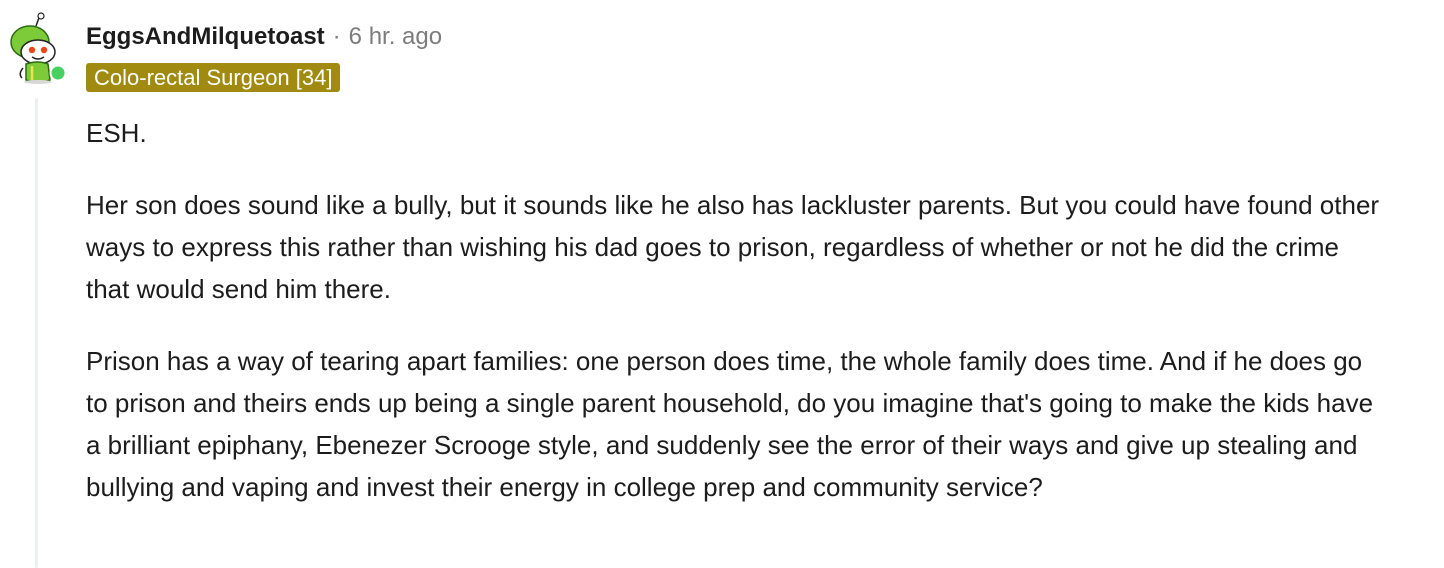 The image size is (1444, 568). Describe the element at coordinates (213, 77) in the screenshot. I see `user-flair: Colo-rectal Surgeon [34]` at that location.